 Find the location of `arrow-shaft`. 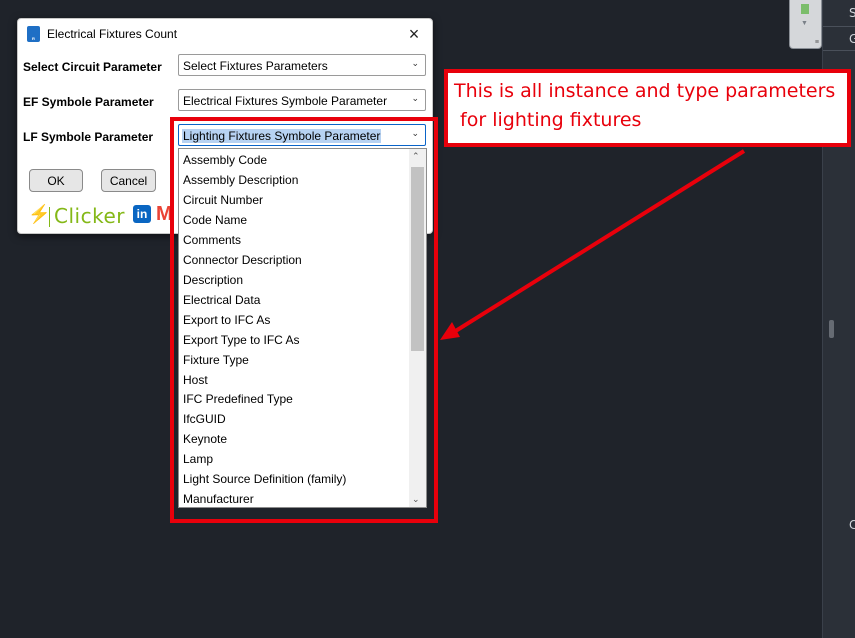

arrow-shaft is located at coordinates (599, 241).